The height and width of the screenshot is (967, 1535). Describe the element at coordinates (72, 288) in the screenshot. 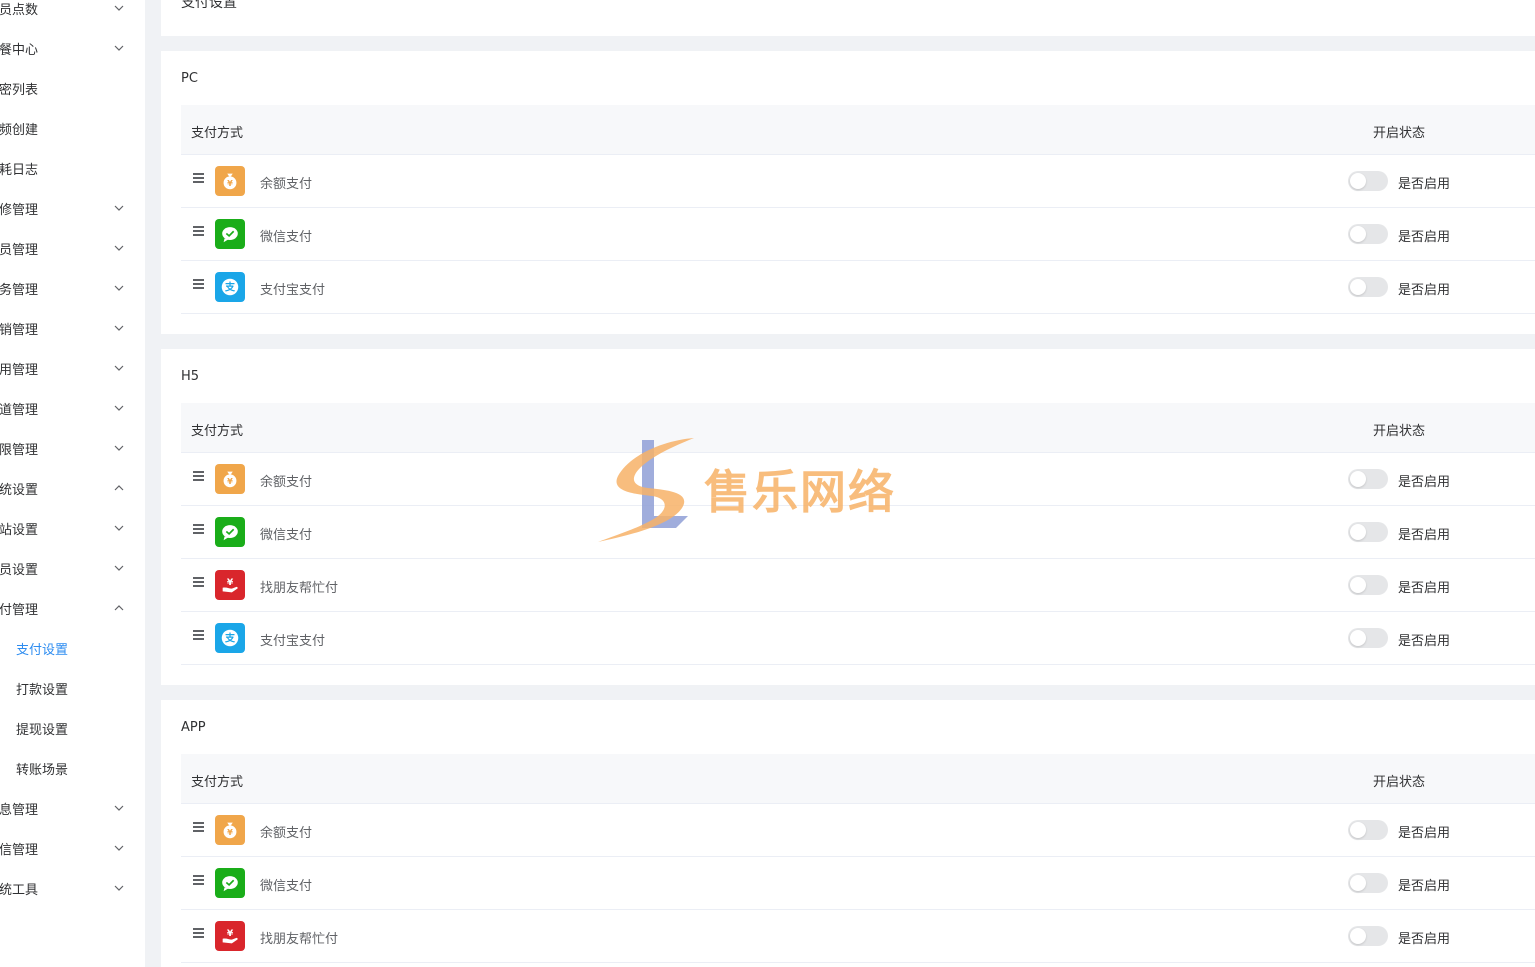

I see `sidebar-item: 财务管理` at that location.